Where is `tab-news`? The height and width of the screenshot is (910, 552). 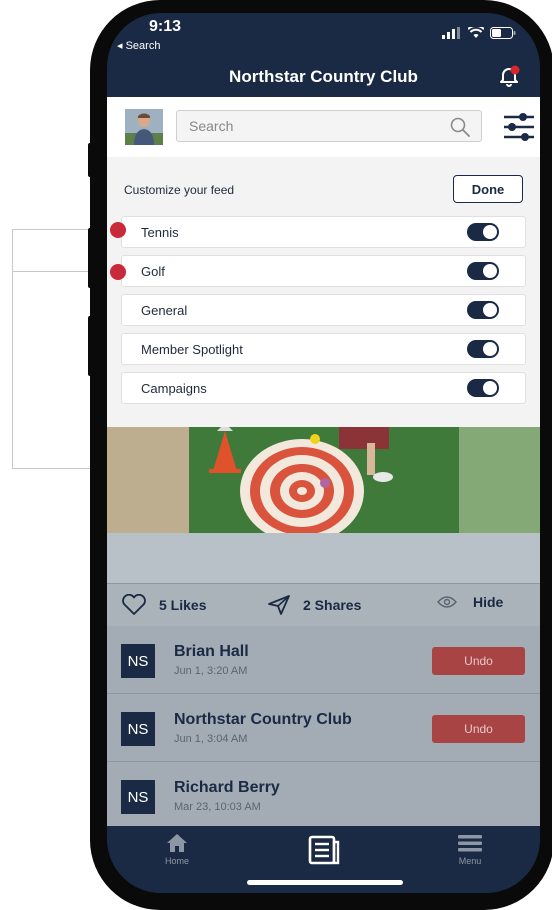 tab-news is located at coordinates (324, 851).